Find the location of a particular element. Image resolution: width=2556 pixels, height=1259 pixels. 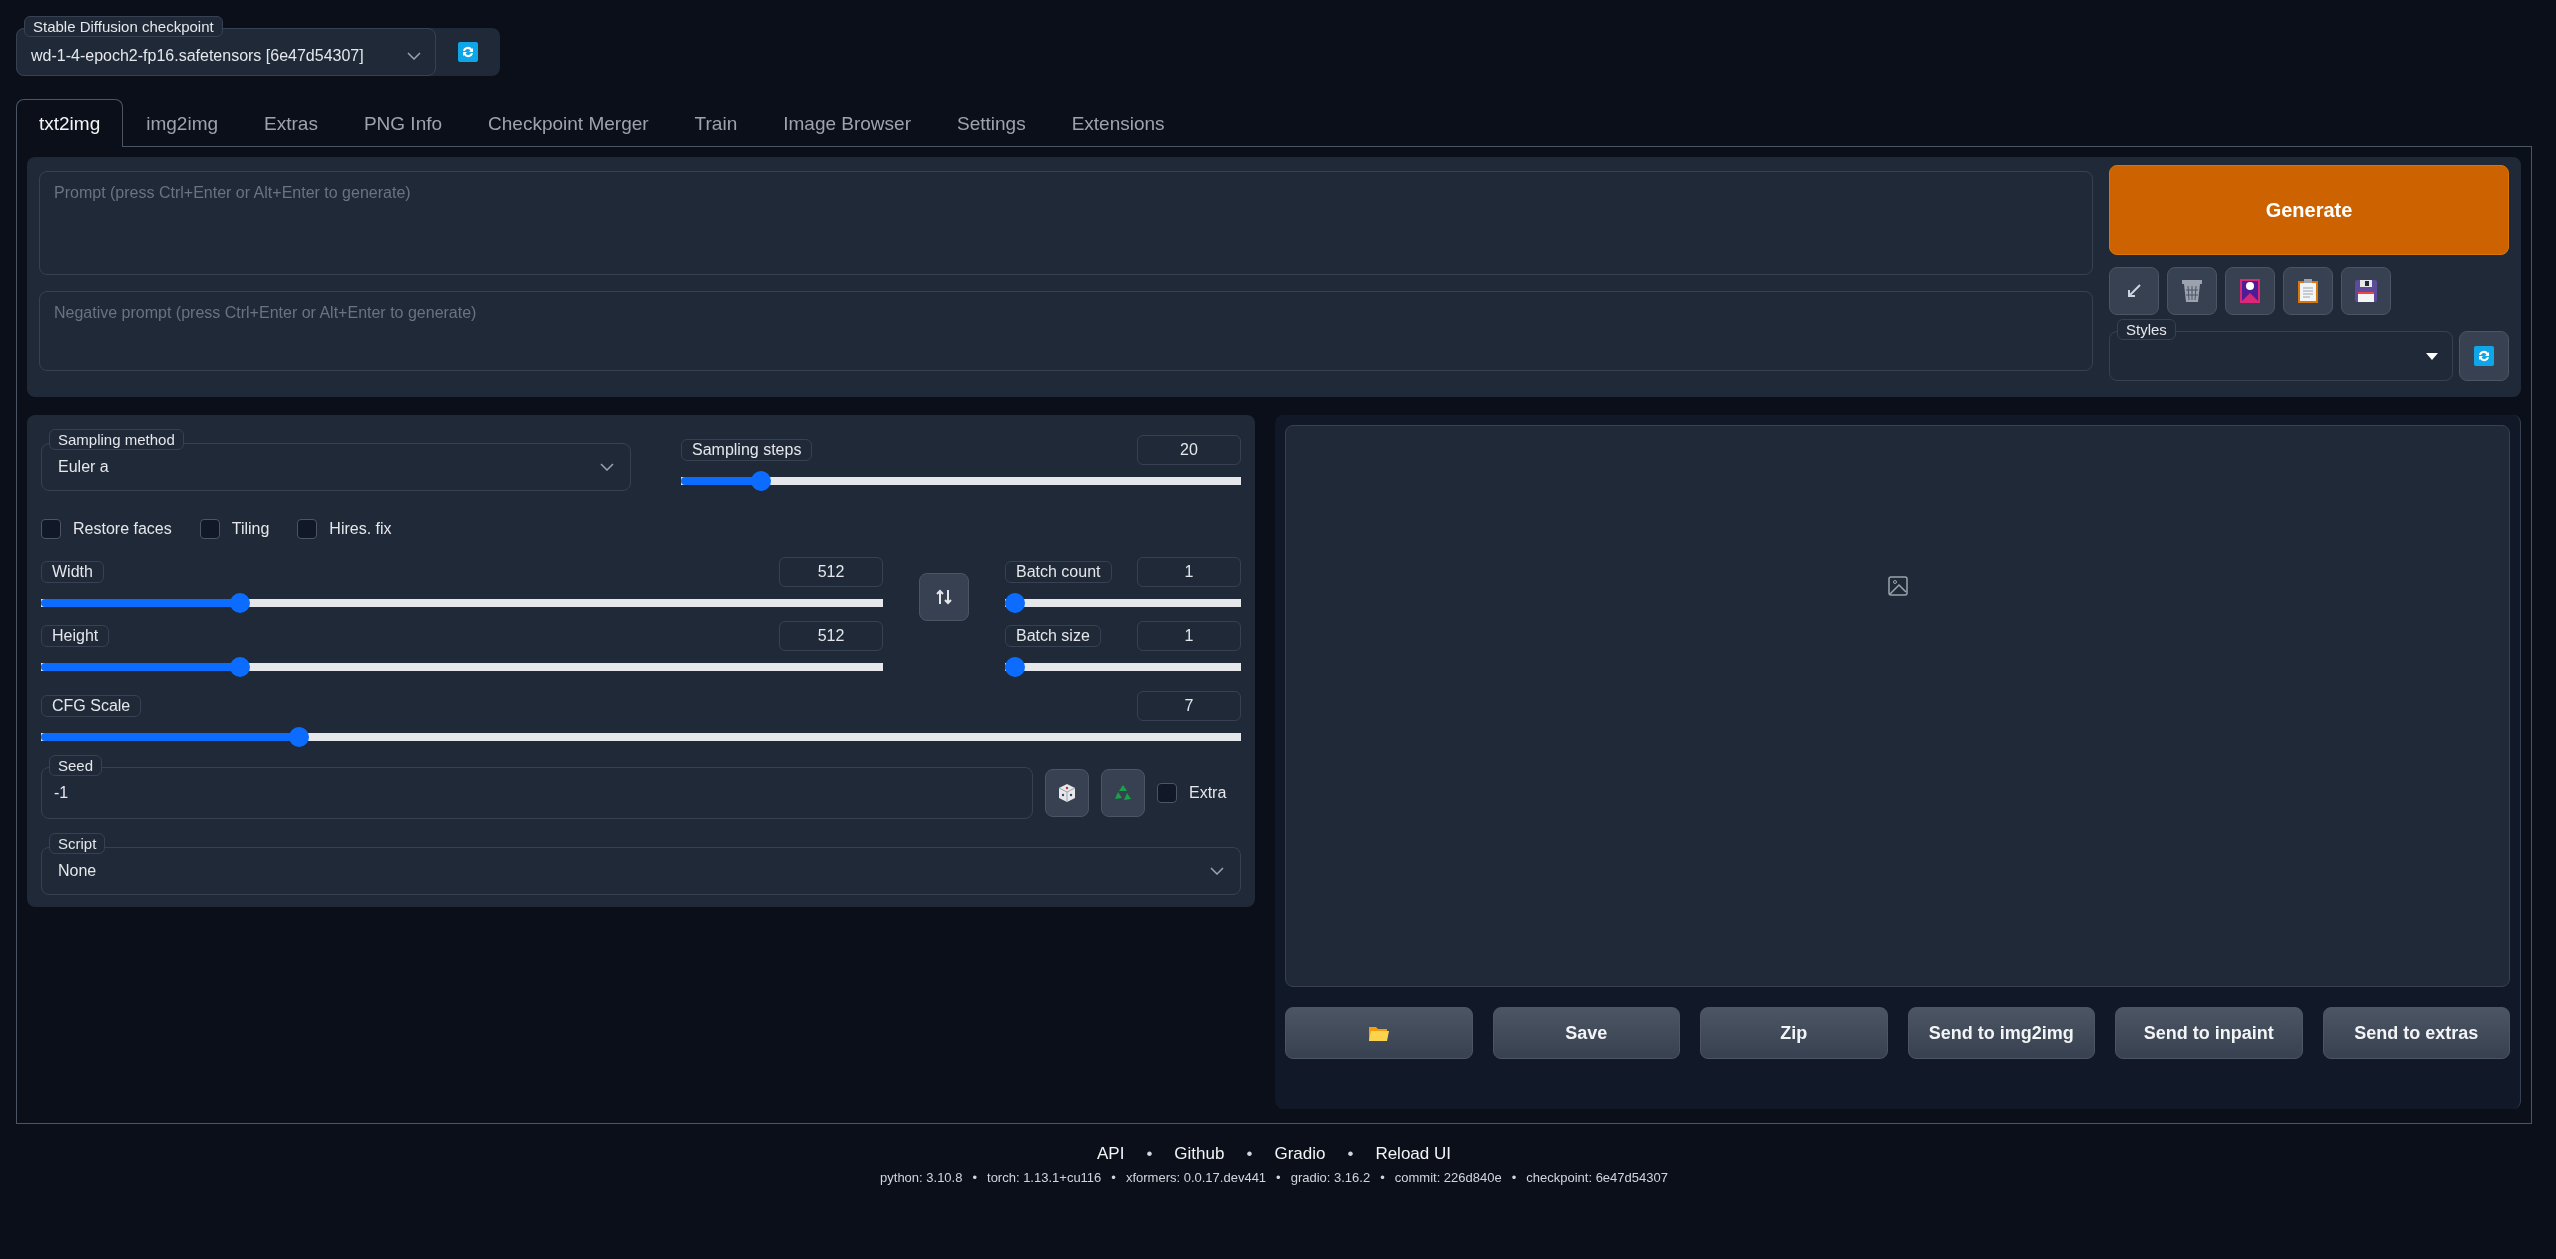

version-info: commit: 226d840e is located at coordinates (1448, 1177).